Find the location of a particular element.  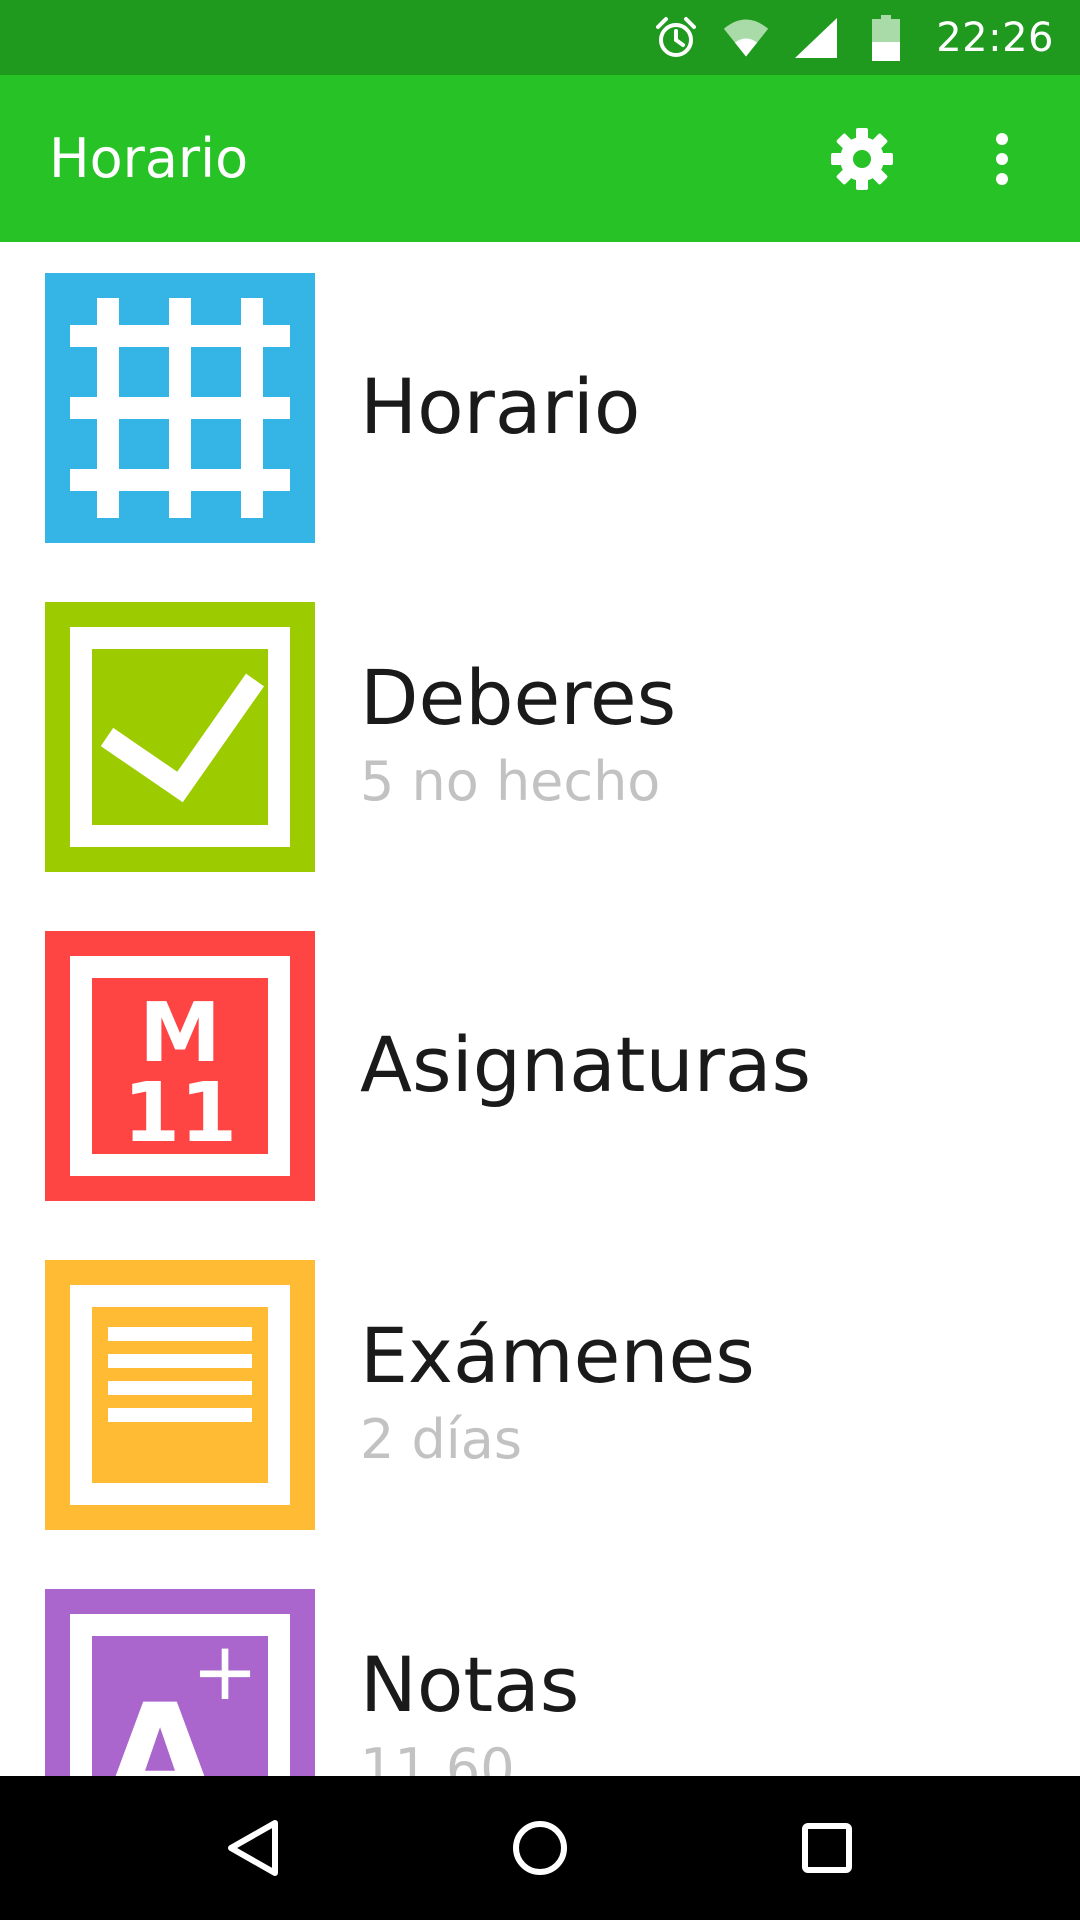

menu-item-label: Exámenes is located at coordinates (557, 1355).